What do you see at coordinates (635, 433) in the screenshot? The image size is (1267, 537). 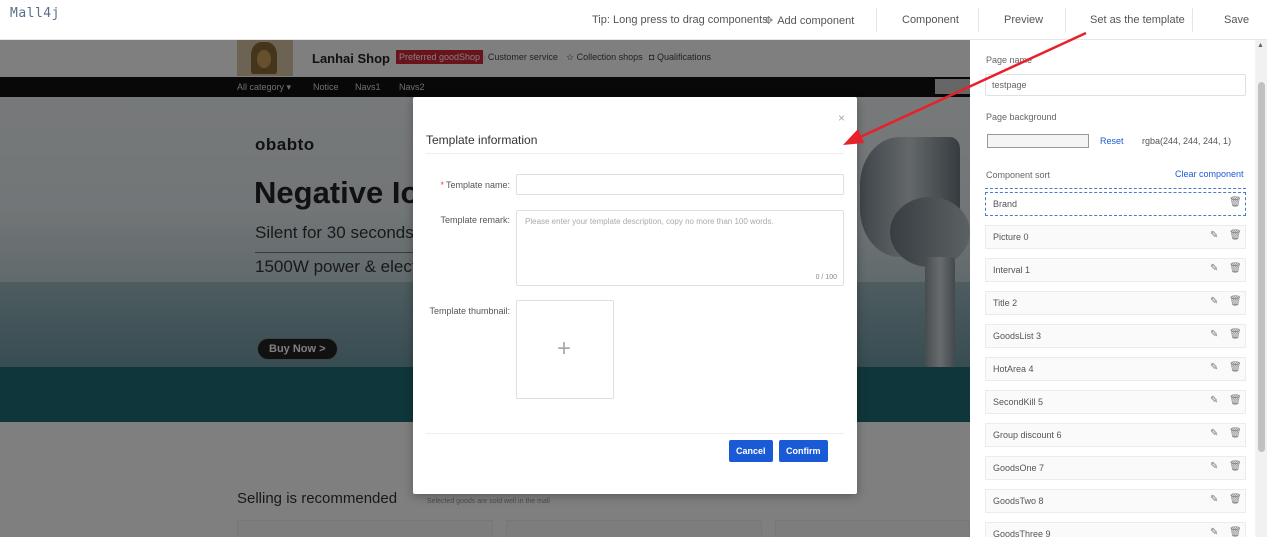 I see `dialog-footer-divider` at bounding box center [635, 433].